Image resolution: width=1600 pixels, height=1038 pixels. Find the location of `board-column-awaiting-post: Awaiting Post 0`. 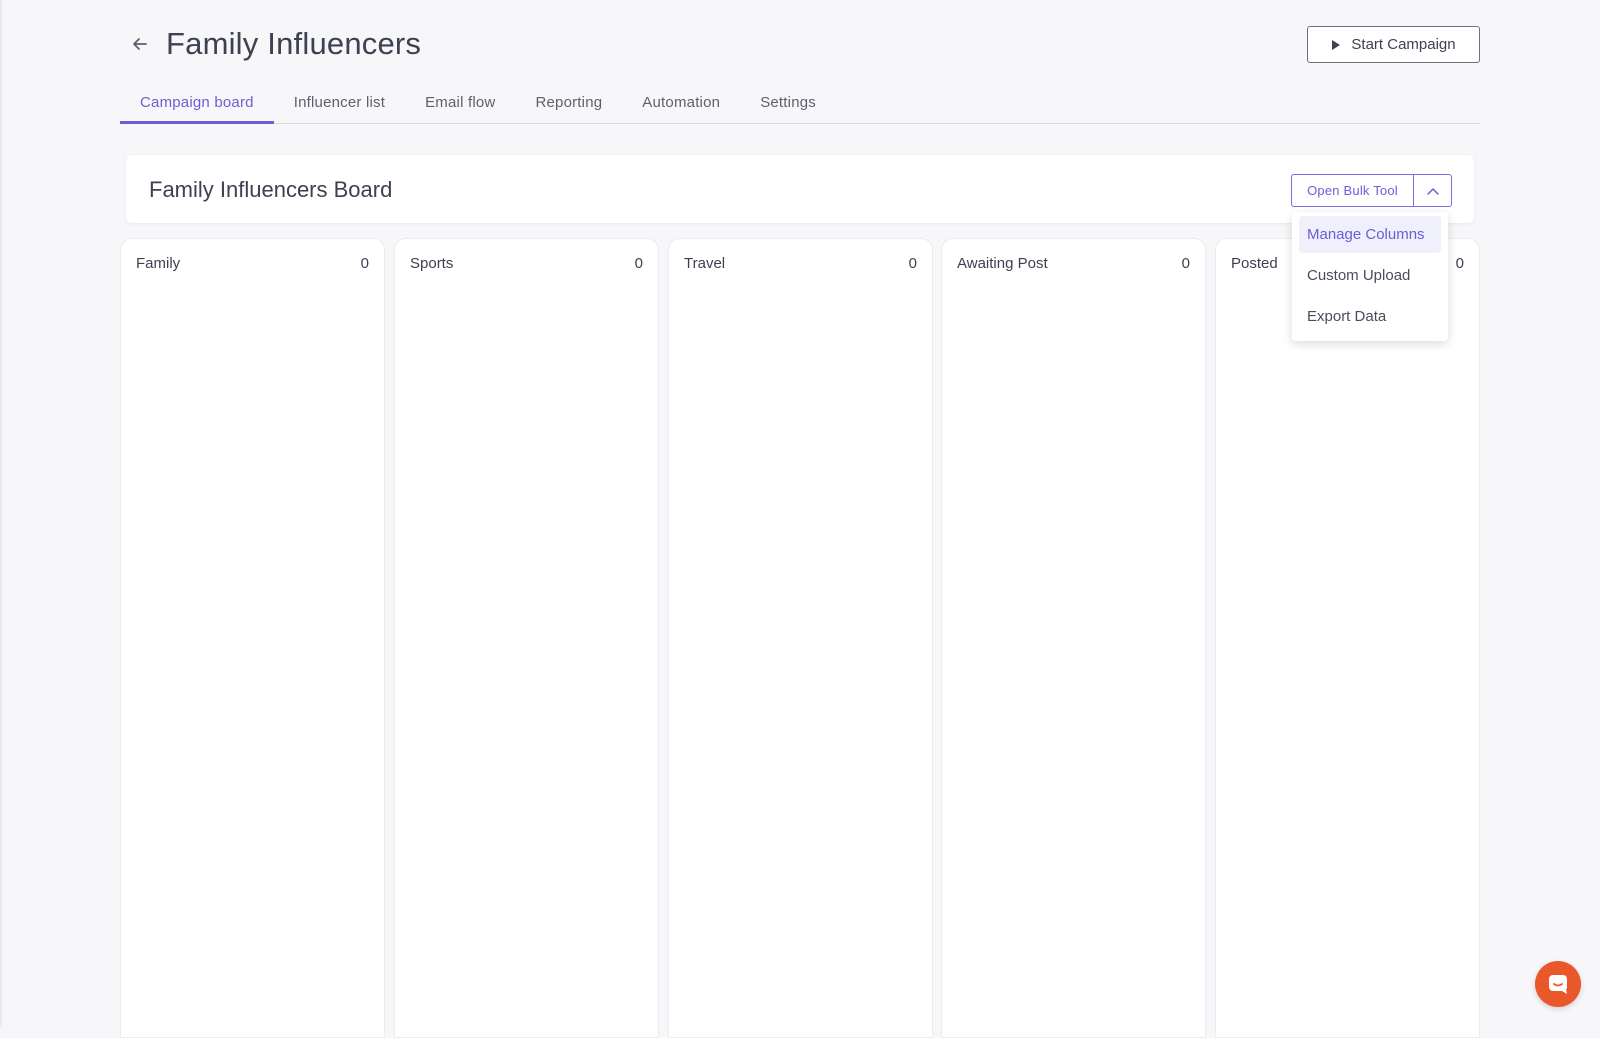

board-column-awaiting-post: Awaiting Post 0 is located at coordinates (1073, 638).